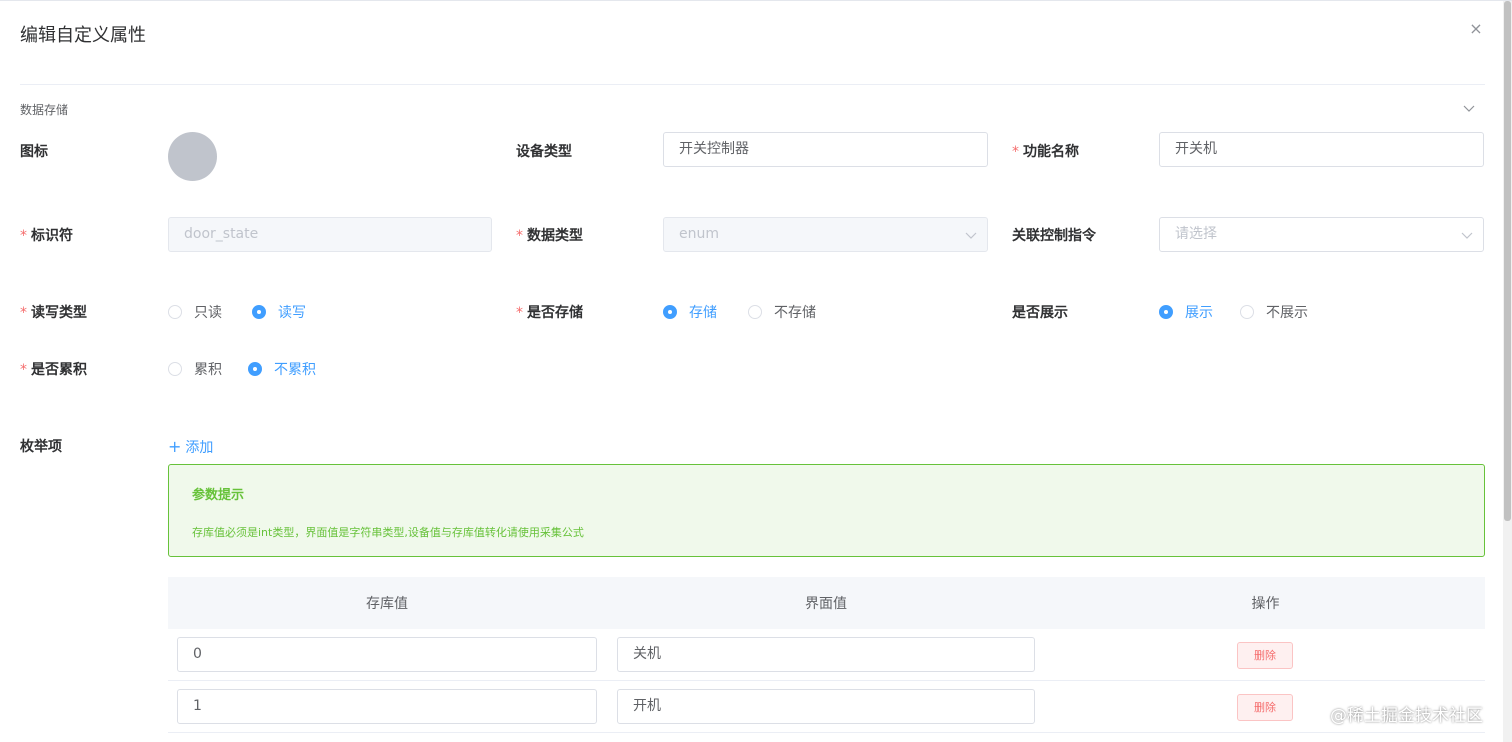 The width and height of the screenshot is (1512, 742). What do you see at coordinates (387, 706) in the screenshot?
I see `store-value-input: 1` at bounding box center [387, 706].